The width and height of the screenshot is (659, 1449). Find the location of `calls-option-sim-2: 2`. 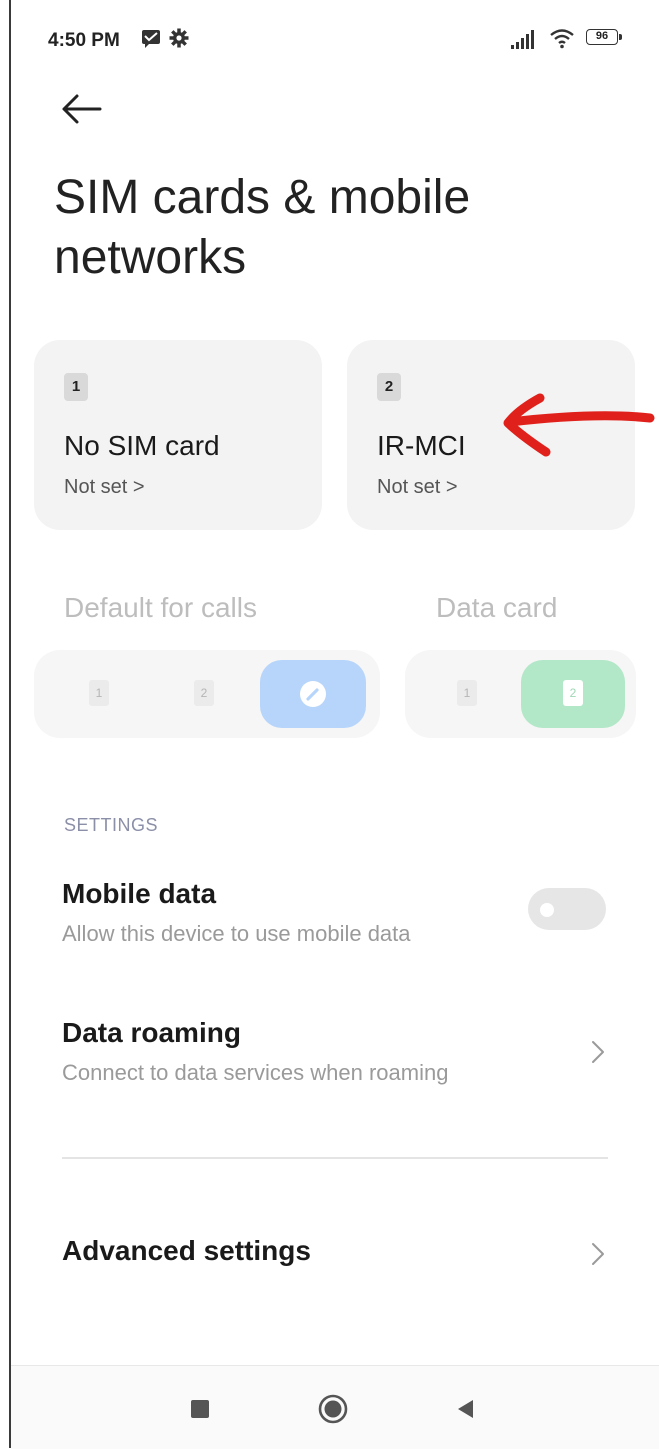

calls-option-sim-2: 2 is located at coordinates (204, 693).